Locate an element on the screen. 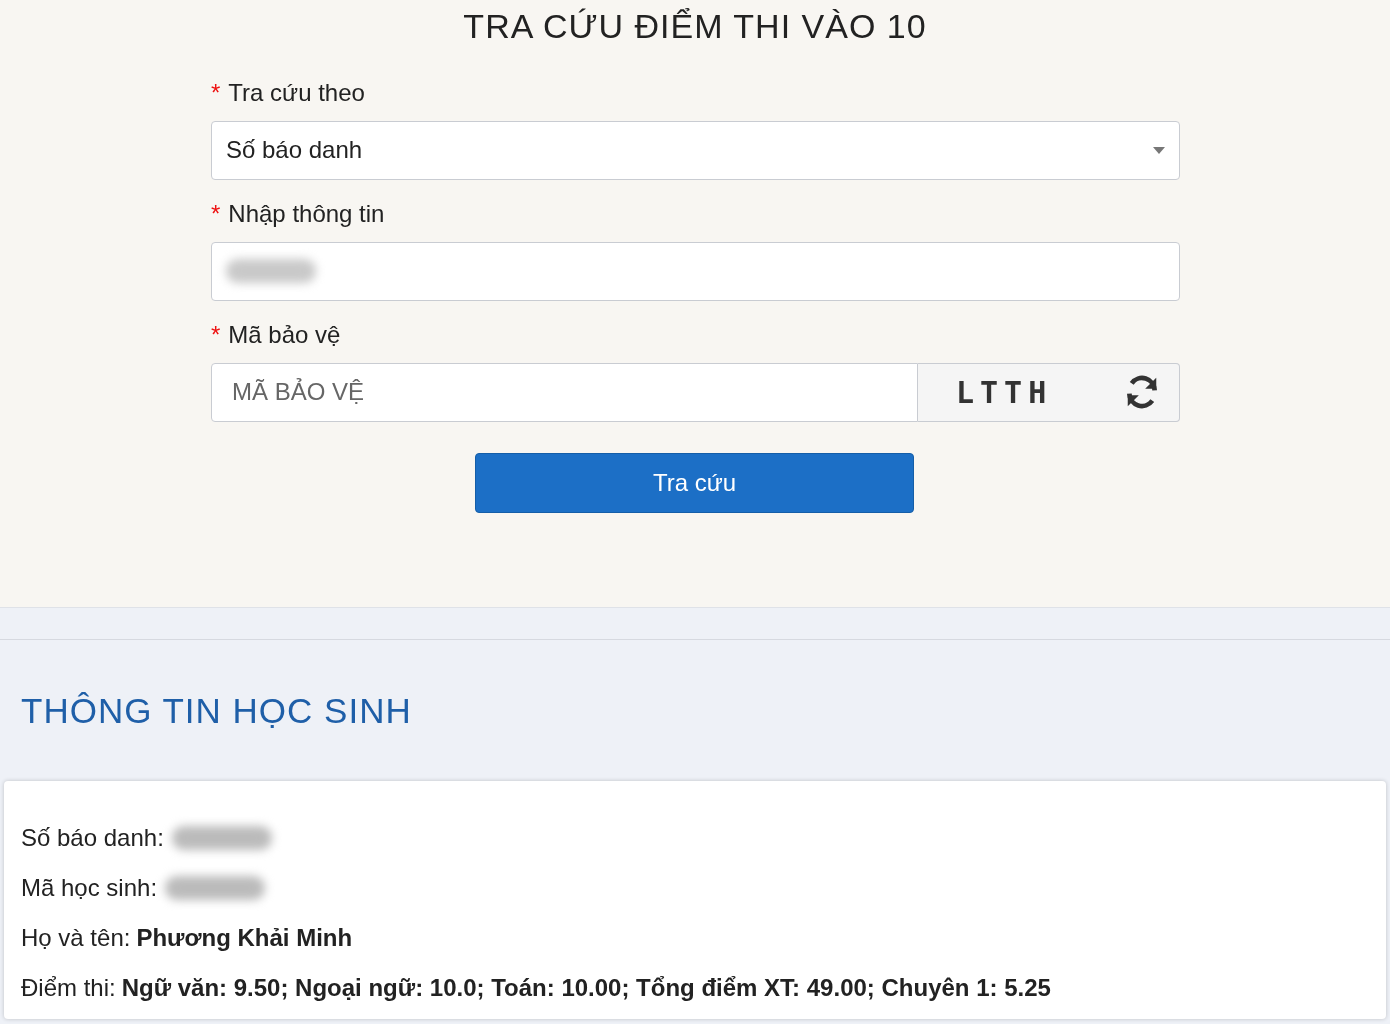 The image size is (1390, 1024). select-field: Số báo danh is located at coordinates (695, 150).